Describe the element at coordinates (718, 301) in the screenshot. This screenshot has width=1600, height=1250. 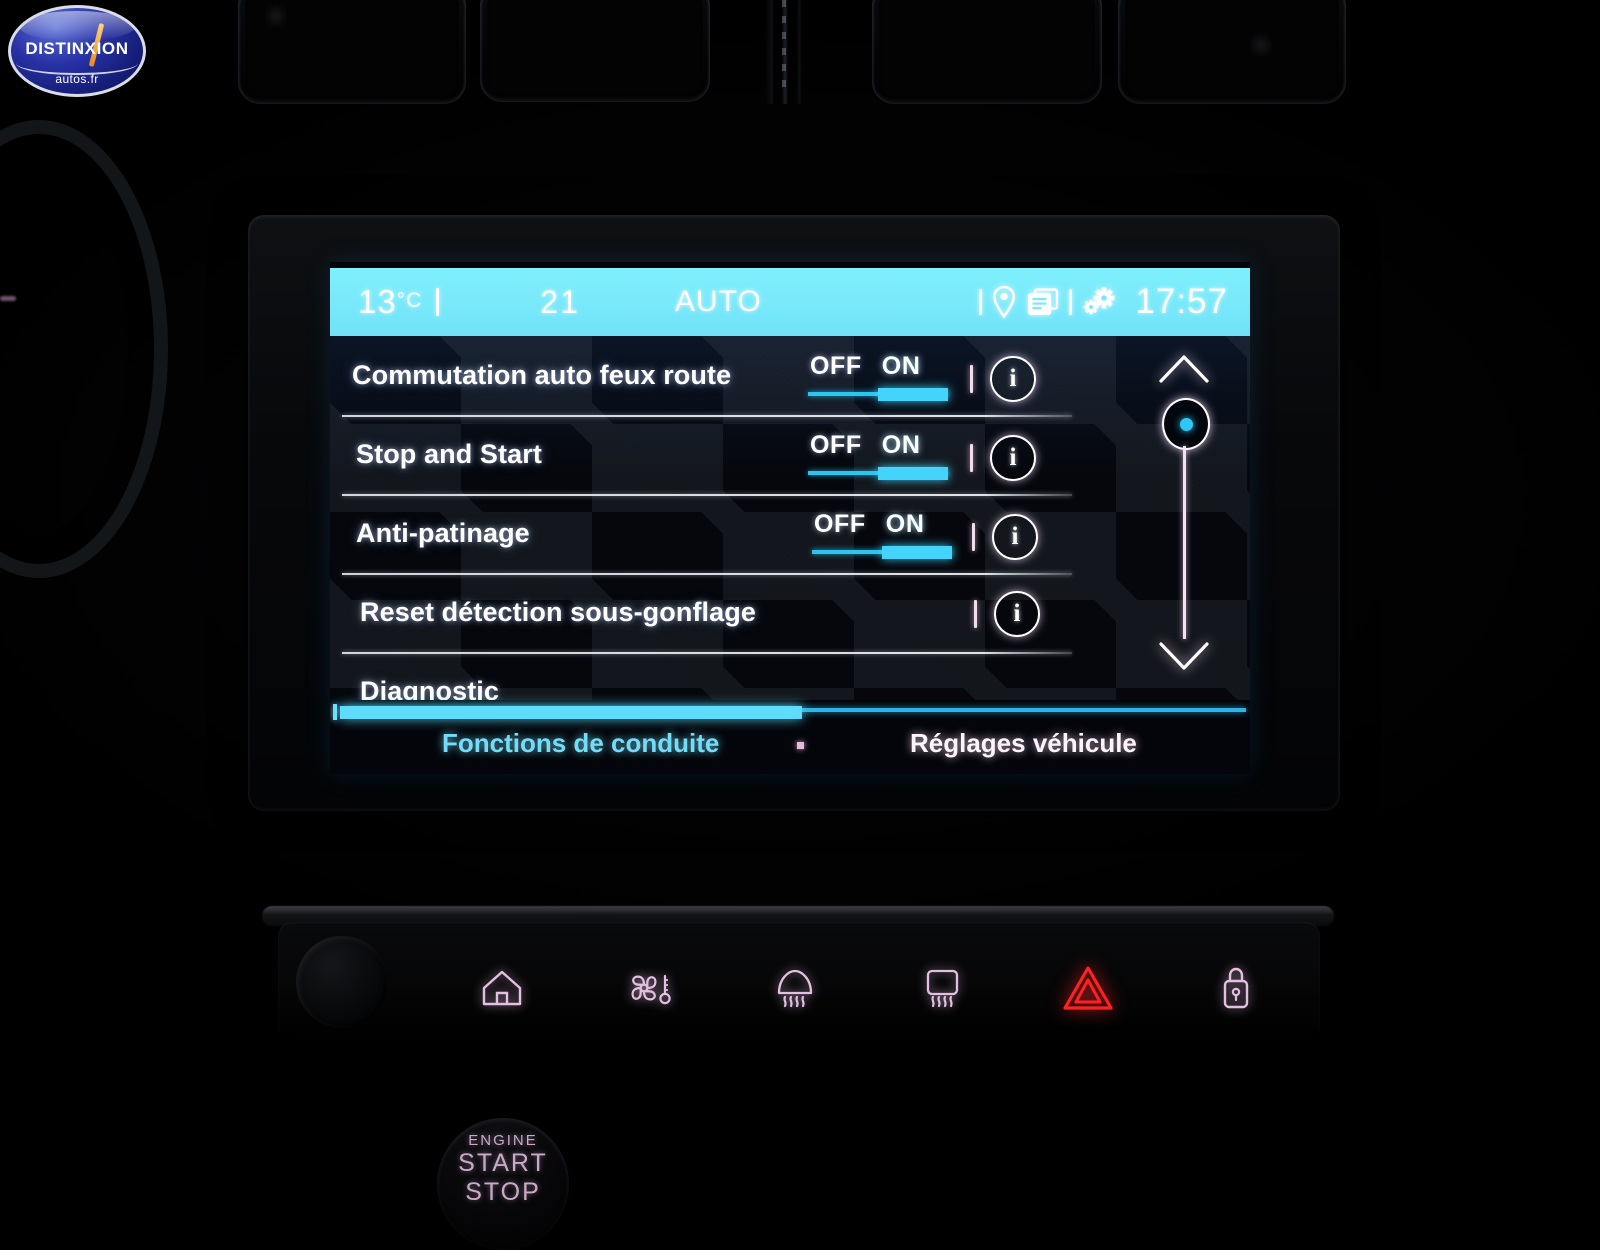
I see `climate-mode-label: AUTO` at that location.